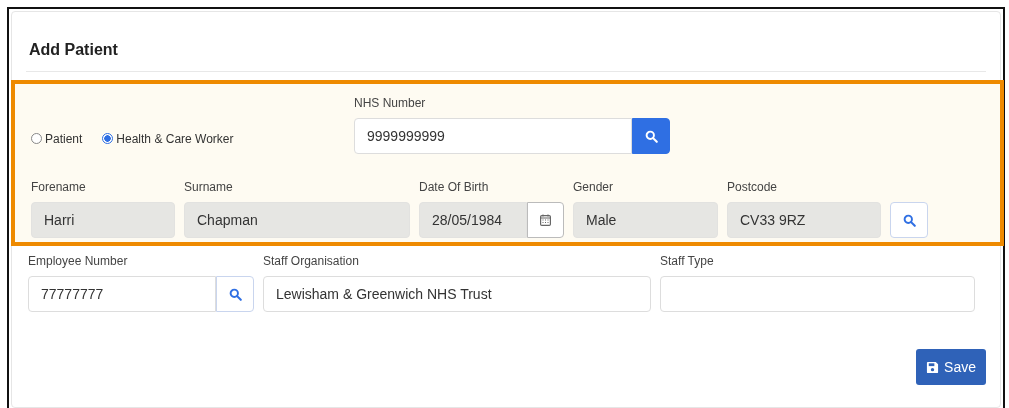 This screenshot has height=408, width=1009. What do you see at coordinates (933, 367) in the screenshot?
I see `save-icon` at bounding box center [933, 367].